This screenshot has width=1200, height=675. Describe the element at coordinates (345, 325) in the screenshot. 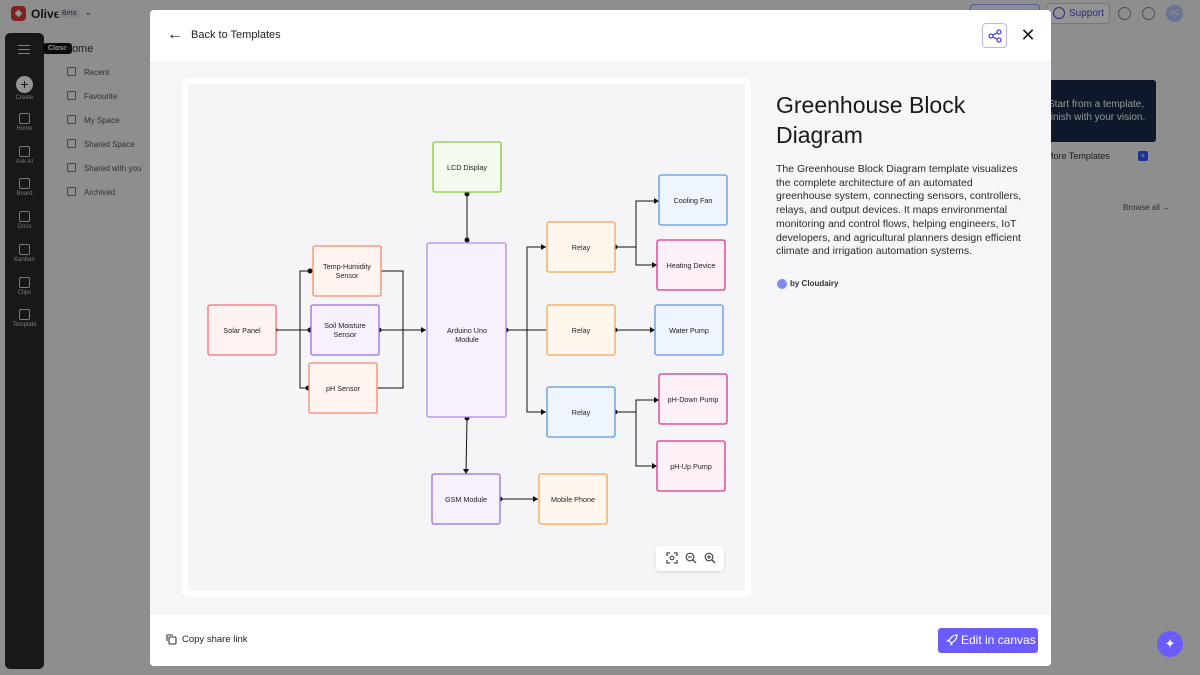

I see `node-label: Soil Moisture` at that location.